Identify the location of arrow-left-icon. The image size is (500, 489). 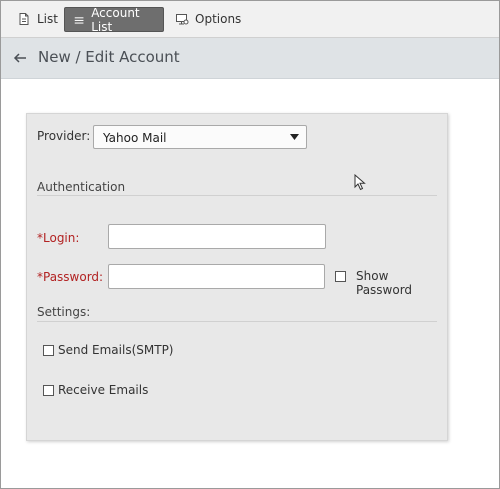
(21, 58).